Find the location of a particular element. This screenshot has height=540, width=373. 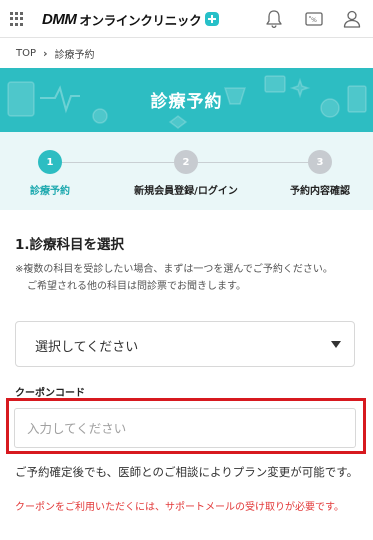

page-title: 診療予約 is located at coordinates (186, 102).